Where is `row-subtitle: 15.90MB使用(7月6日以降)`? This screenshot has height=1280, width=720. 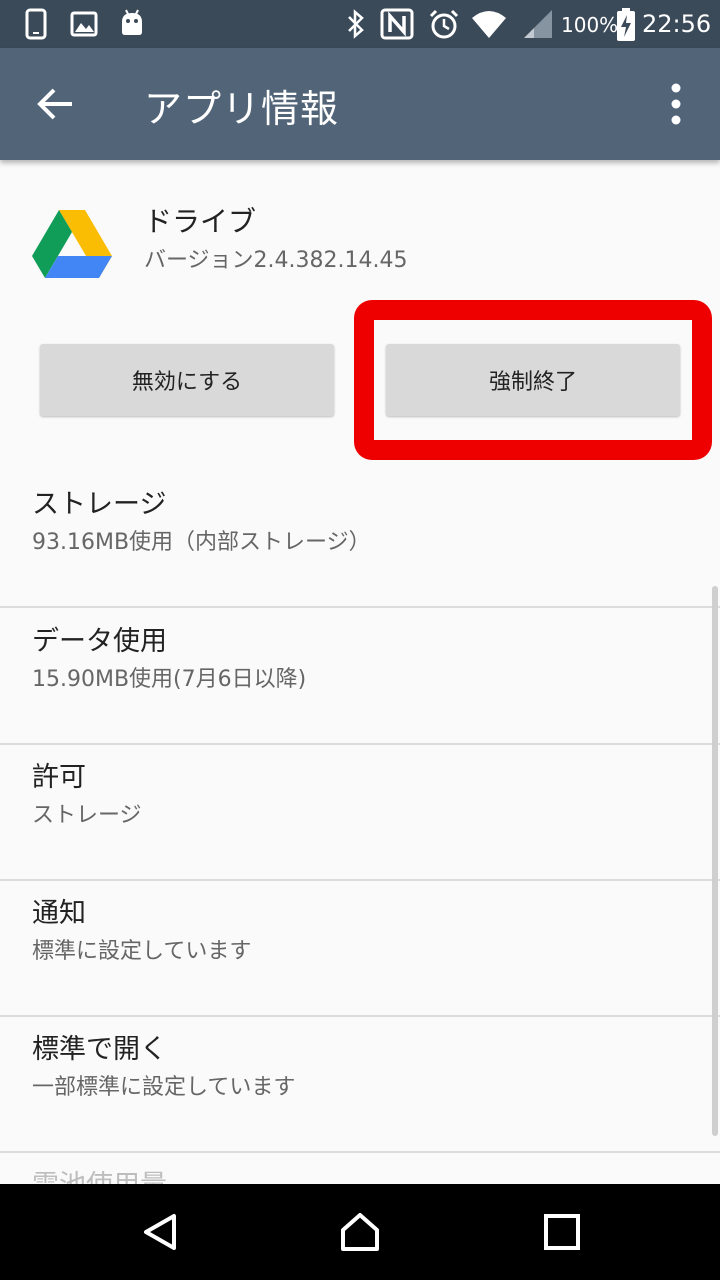
row-subtitle: 15.90MB使用(7月6日以降) is located at coordinates (169, 679).